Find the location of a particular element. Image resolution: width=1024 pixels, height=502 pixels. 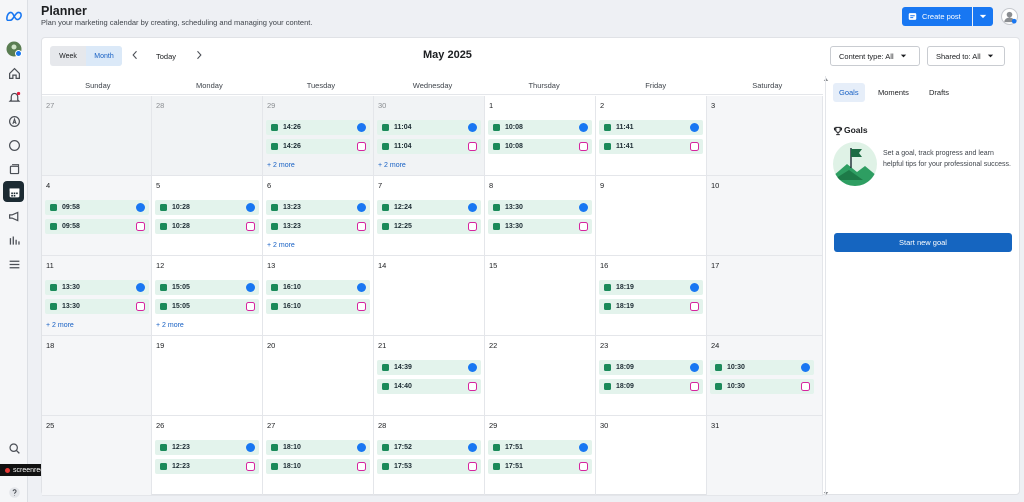

megaphone-icon is located at coordinates (14, 216).